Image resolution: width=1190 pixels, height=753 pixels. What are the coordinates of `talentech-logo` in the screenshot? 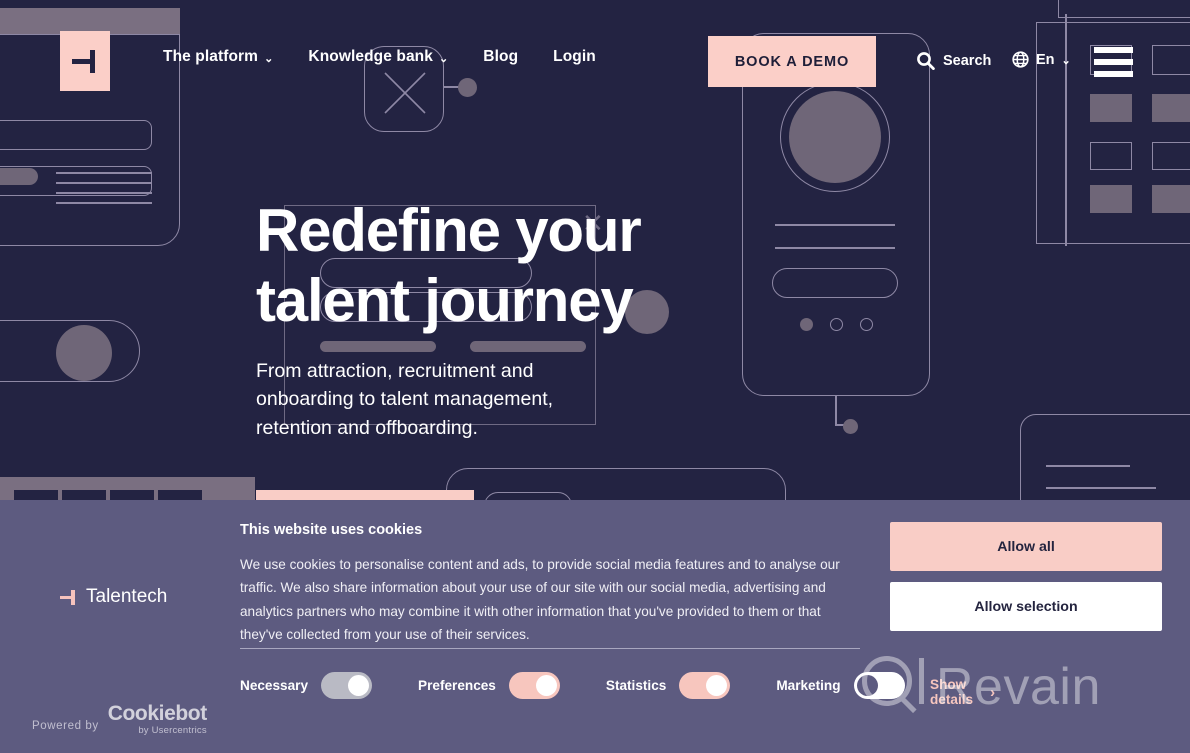 It's located at (85, 61).